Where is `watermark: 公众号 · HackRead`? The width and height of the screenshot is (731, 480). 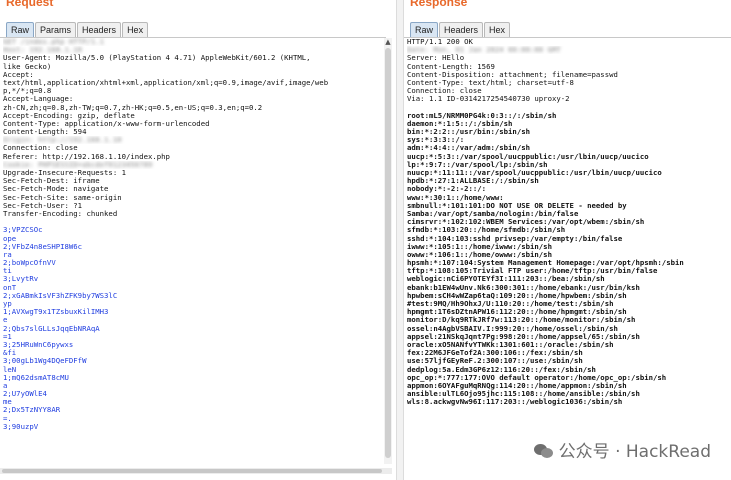 watermark: 公众号 · HackRead is located at coordinates (622, 449).